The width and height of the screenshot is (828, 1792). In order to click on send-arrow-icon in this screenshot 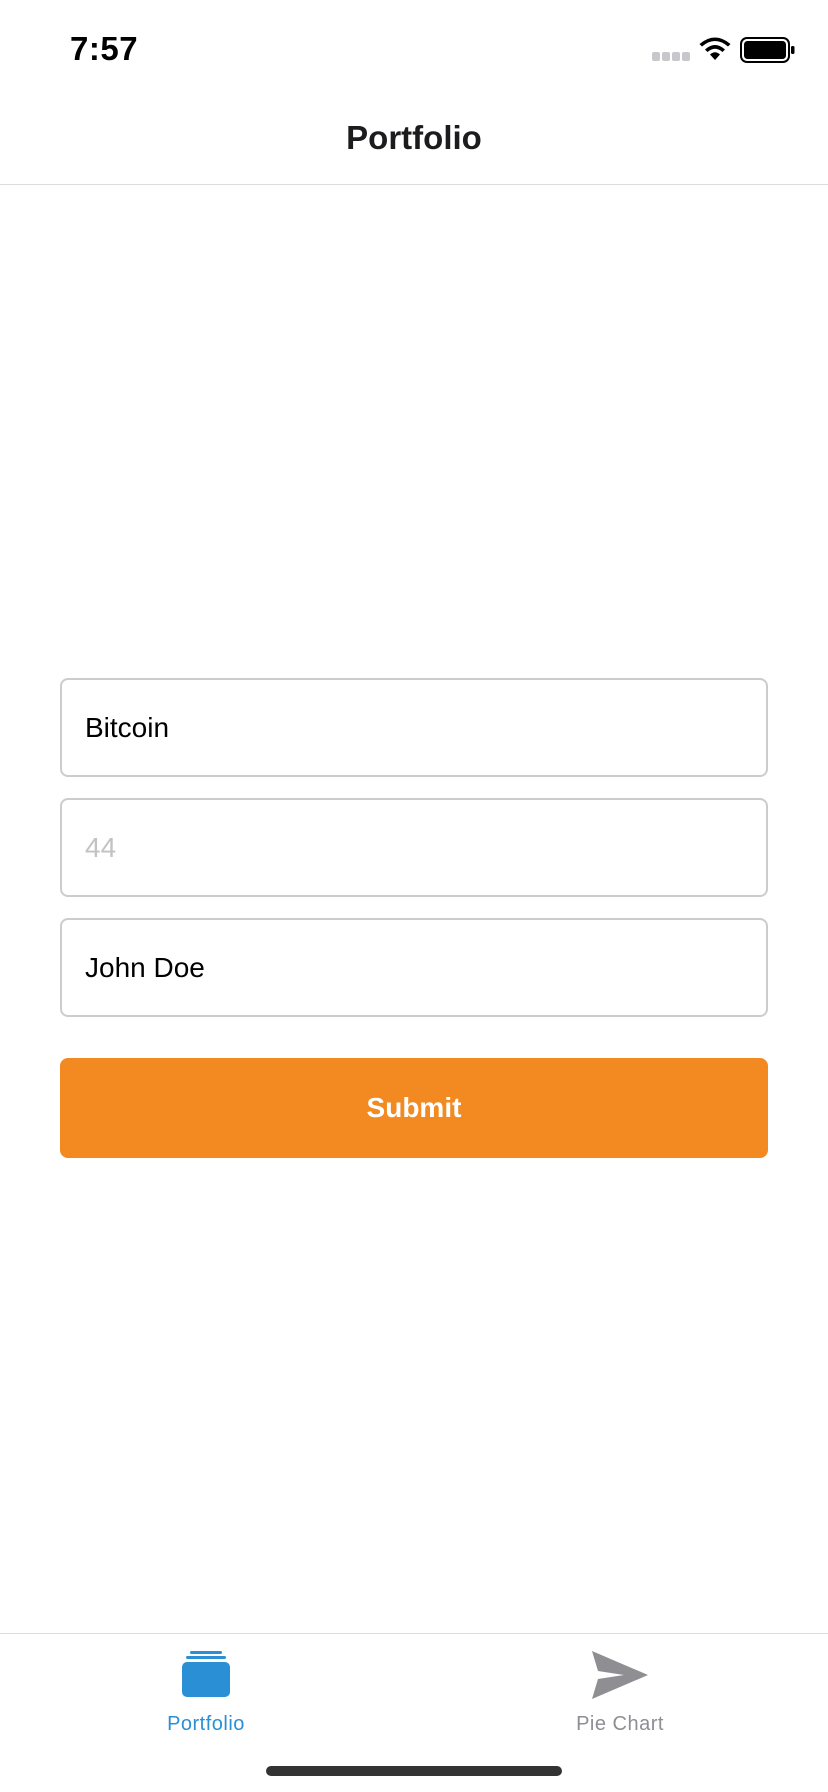, I will do `click(620, 1675)`.